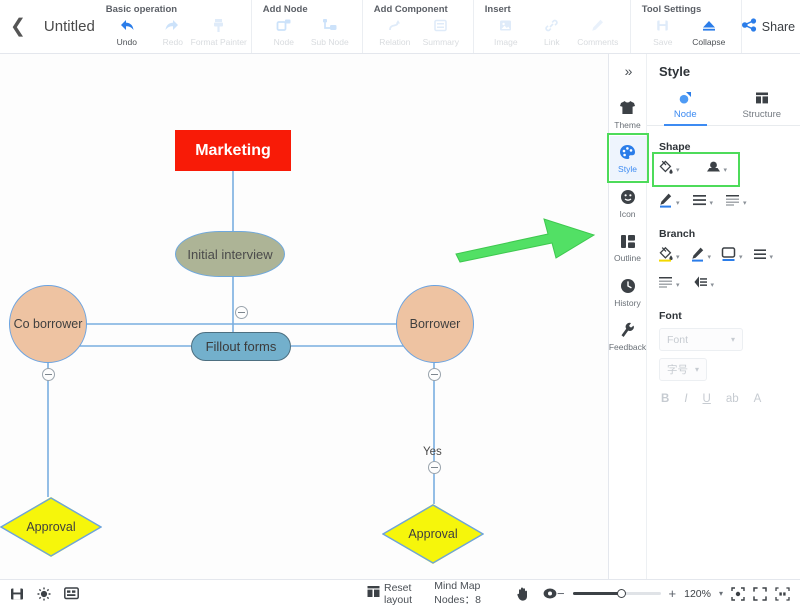 This screenshot has width=800, height=607. I want to click on font-section-title: Font, so click(670, 316).